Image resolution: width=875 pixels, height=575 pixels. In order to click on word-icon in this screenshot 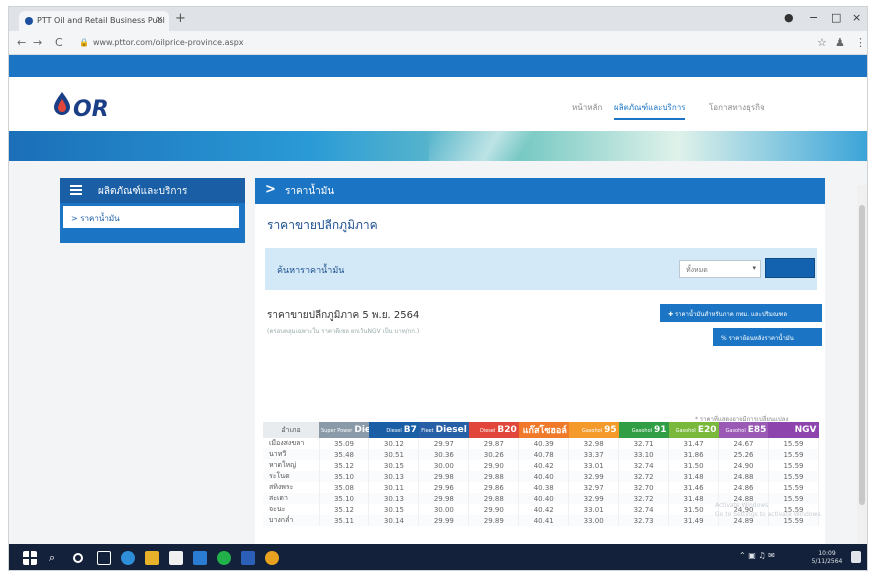, I will do `click(248, 558)`.